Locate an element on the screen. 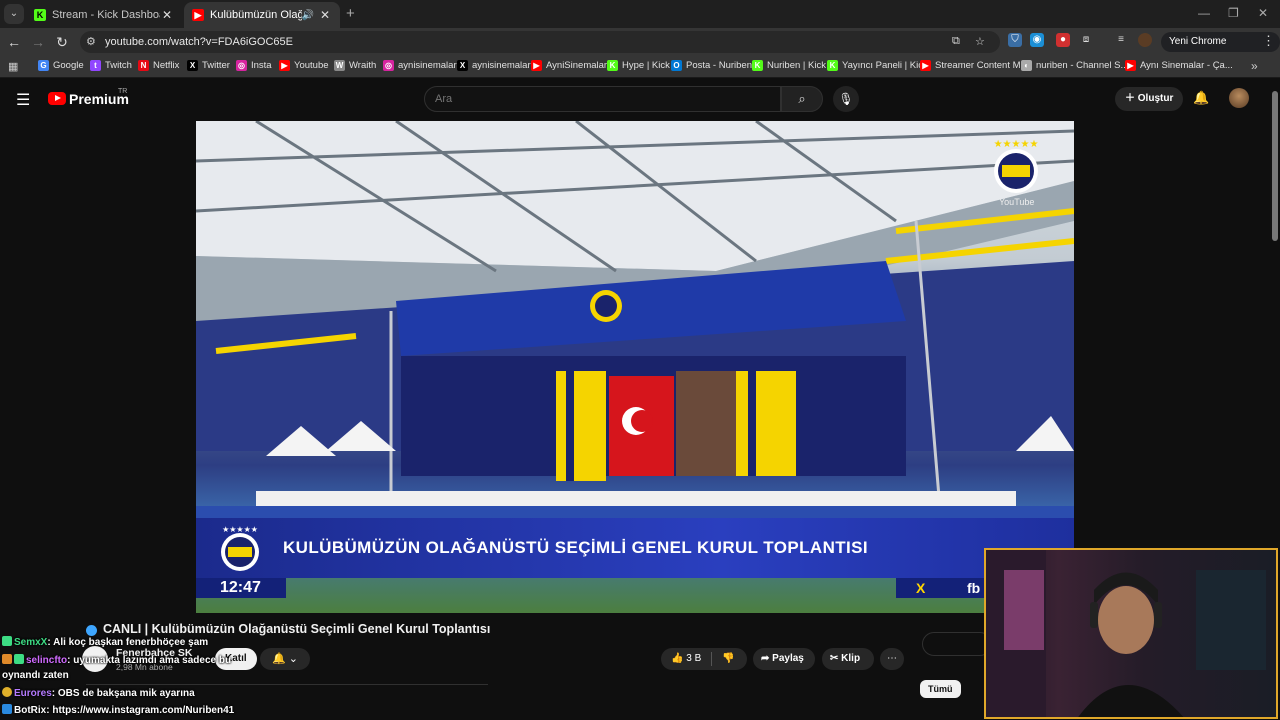  bookmark-item: t Twitch is located at coordinates (111, 65).